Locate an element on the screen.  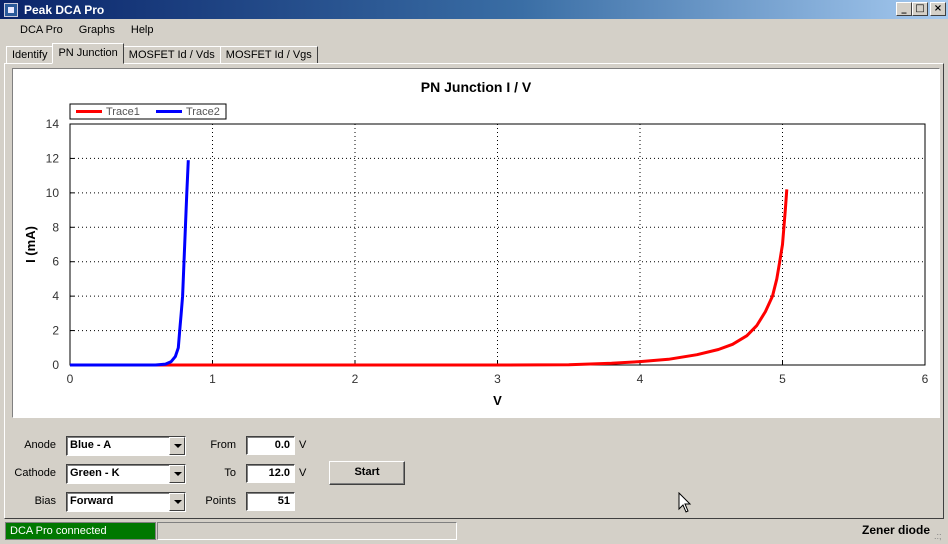
from-unit: V is located at coordinates (303, 445).